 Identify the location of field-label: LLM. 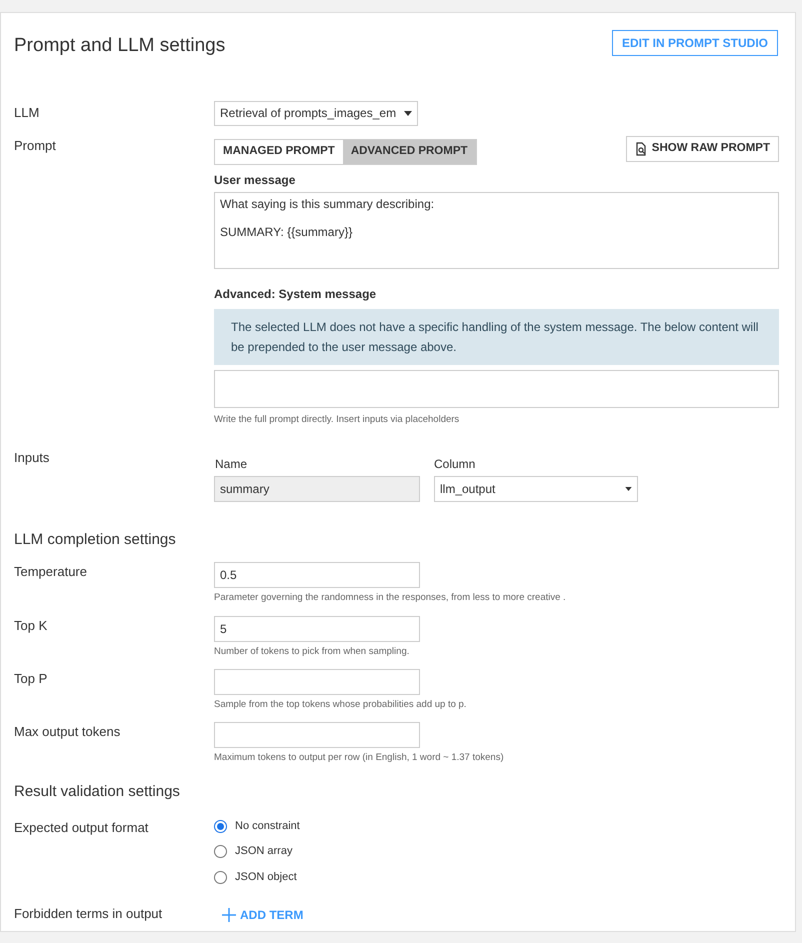
(27, 113).